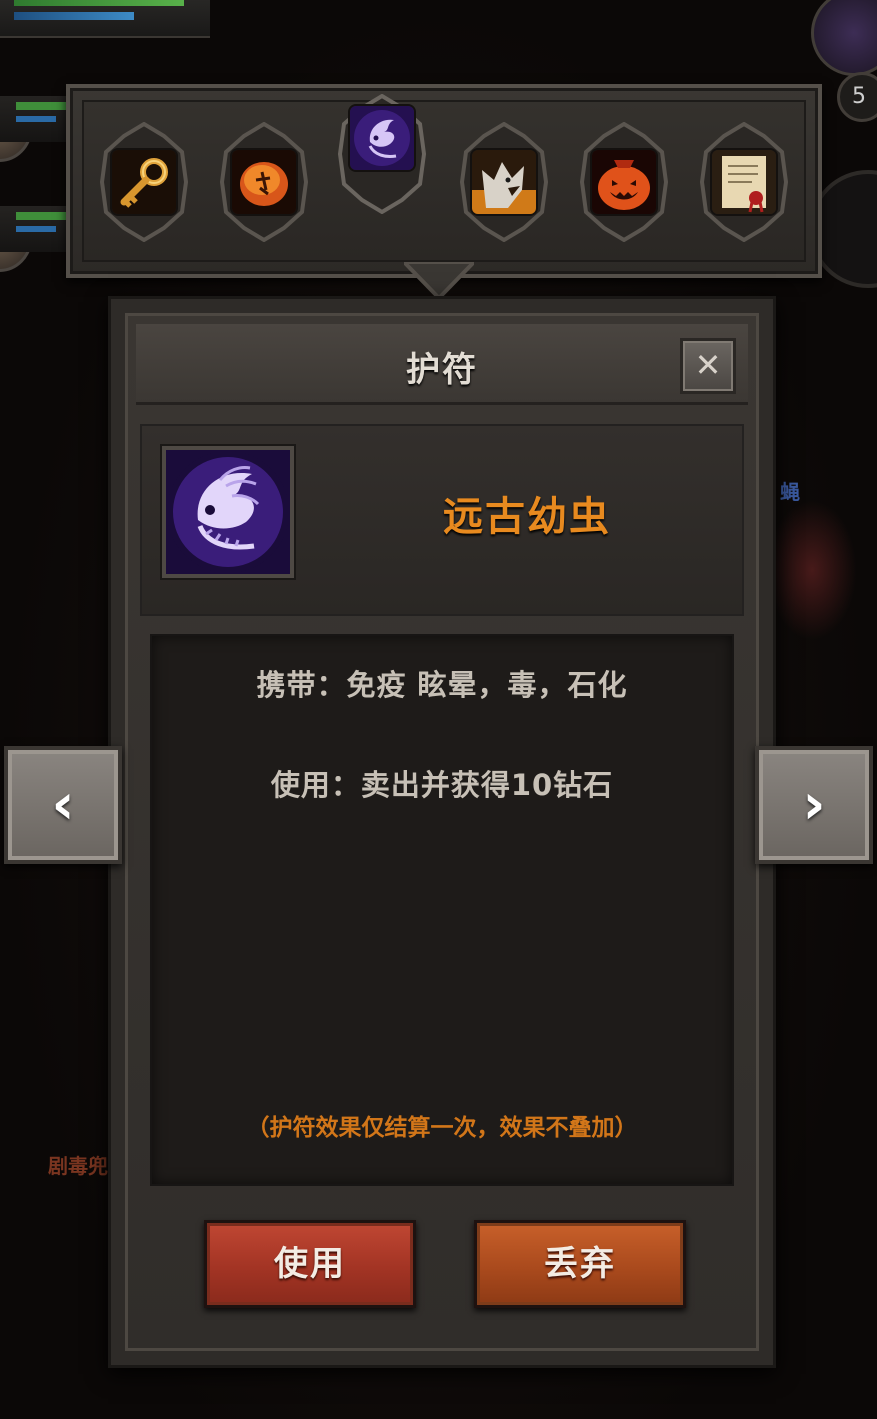 The image size is (877, 1419). Describe the element at coordinates (857, 97) in the screenshot. I see `level-badge: 5` at that location.